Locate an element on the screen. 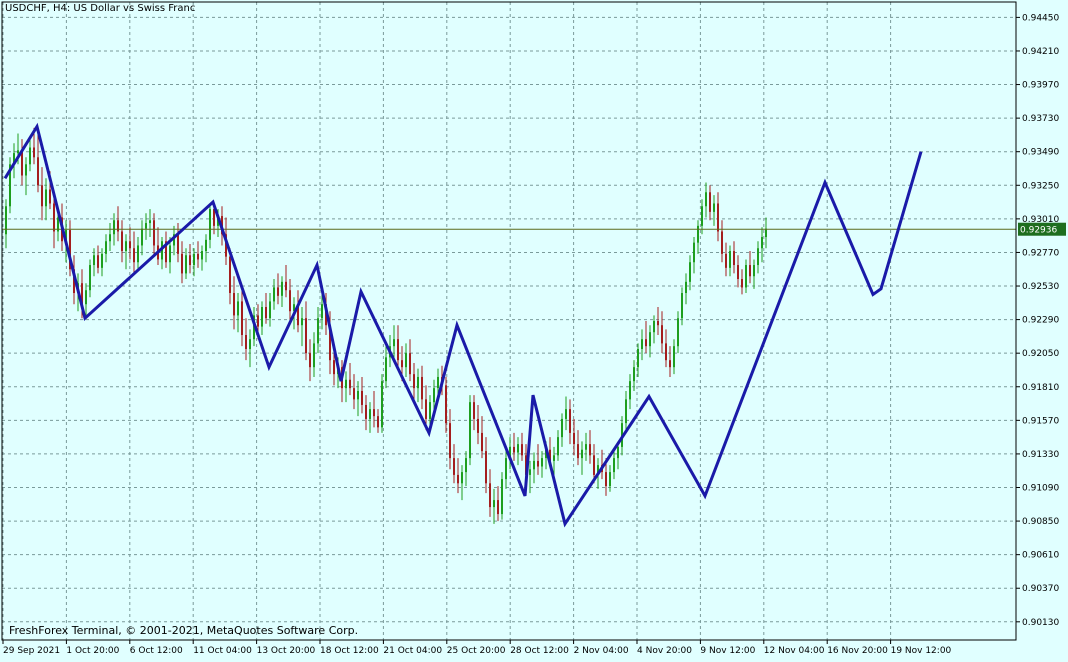 This screenshot has height=662, width=1068. price-tick-label: 0.93250 is located at coordinates (1040, 186).